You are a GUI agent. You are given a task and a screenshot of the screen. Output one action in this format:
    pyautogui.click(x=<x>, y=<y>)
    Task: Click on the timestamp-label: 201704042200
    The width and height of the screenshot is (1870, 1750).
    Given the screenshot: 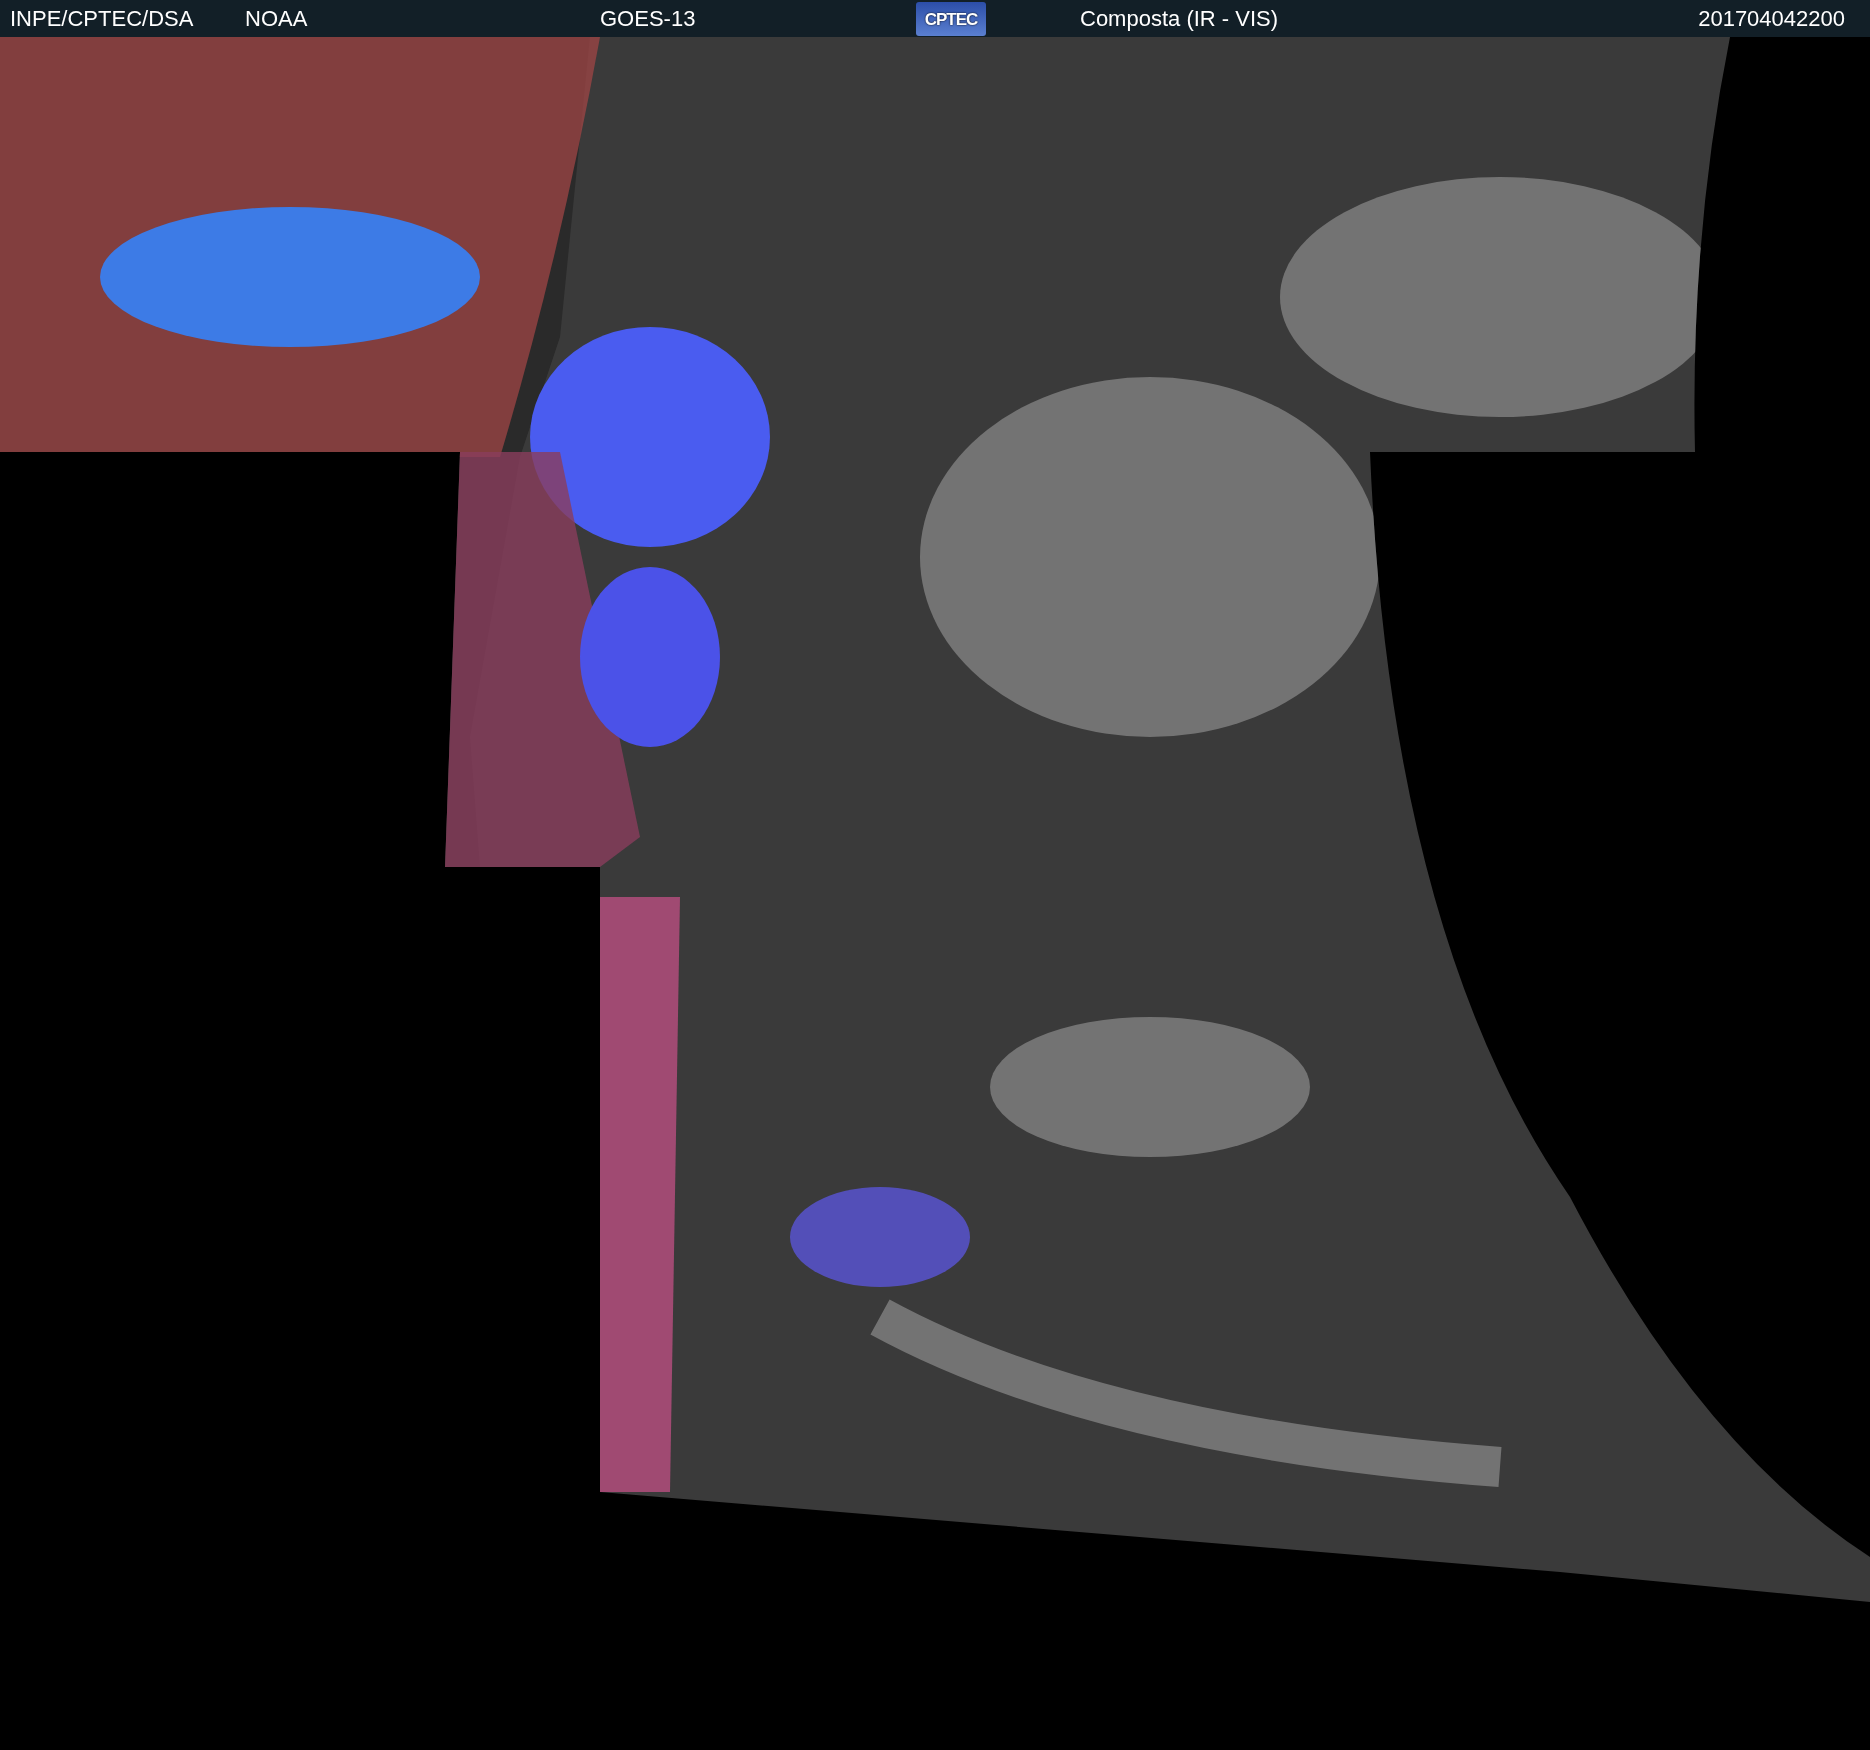 What is the action you would take?
    pyautogui.click(x=1771, y=18)
    